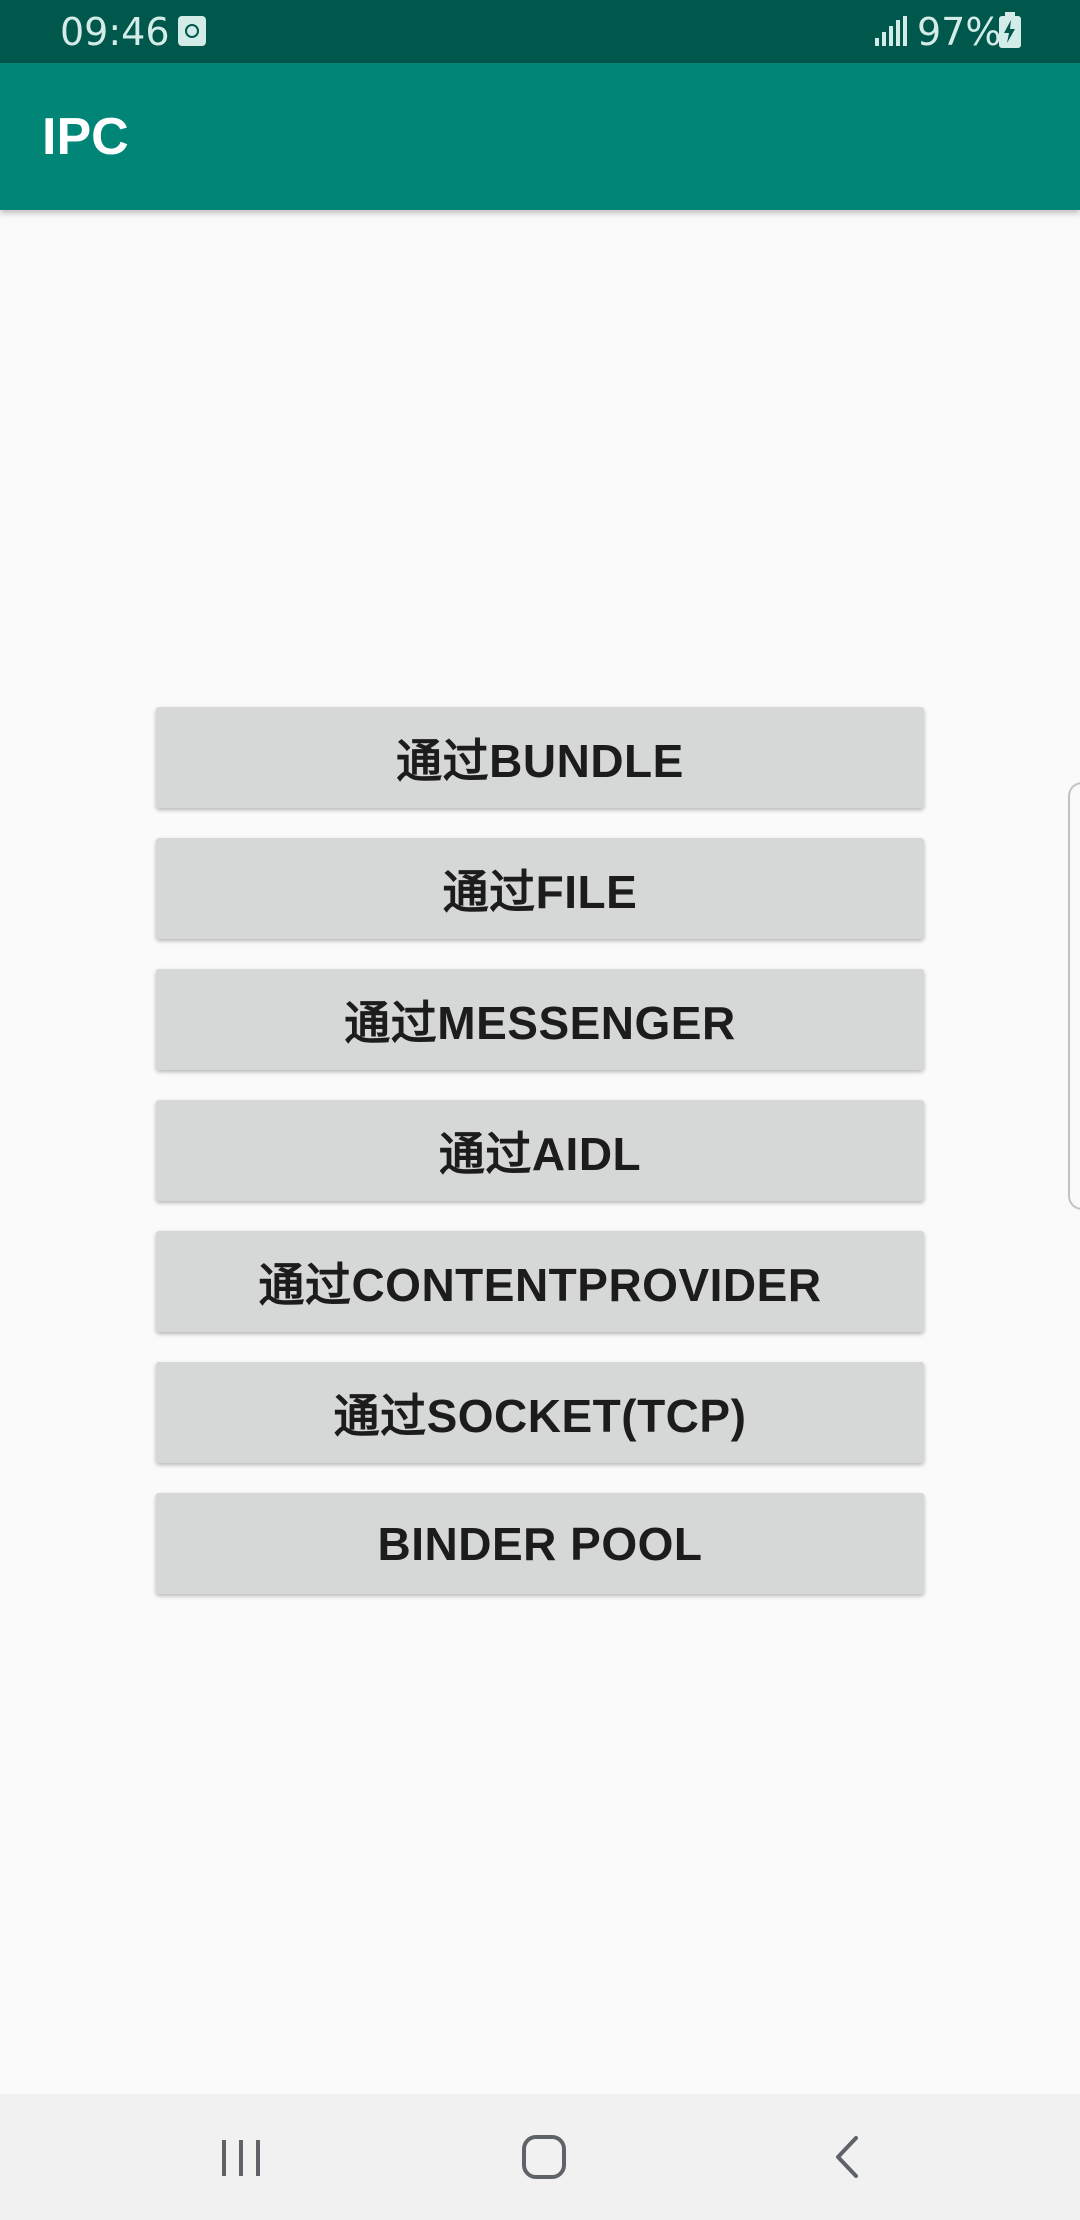 The width and height of the screenshot is (1080, 2220). Describe the element at coordinates (540, 136) in the screenshot. I see `app-bar: IPC` at that location.